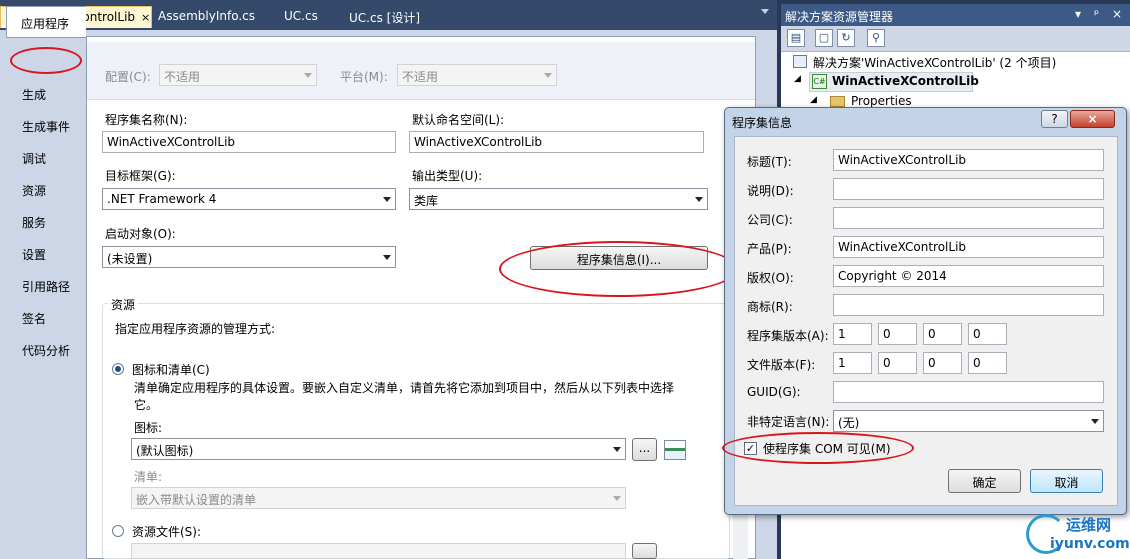 The image size is (1130, 559). I want to click on neutral-language-combo: (无), so click(968, 421).